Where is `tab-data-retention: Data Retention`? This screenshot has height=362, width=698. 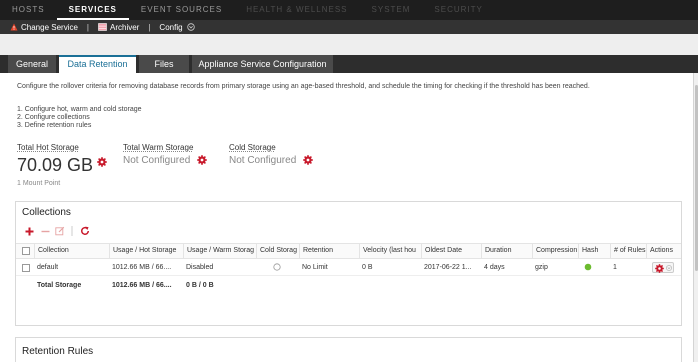
tab-data-retention: Data Retention is located at coordinates (97, 64).